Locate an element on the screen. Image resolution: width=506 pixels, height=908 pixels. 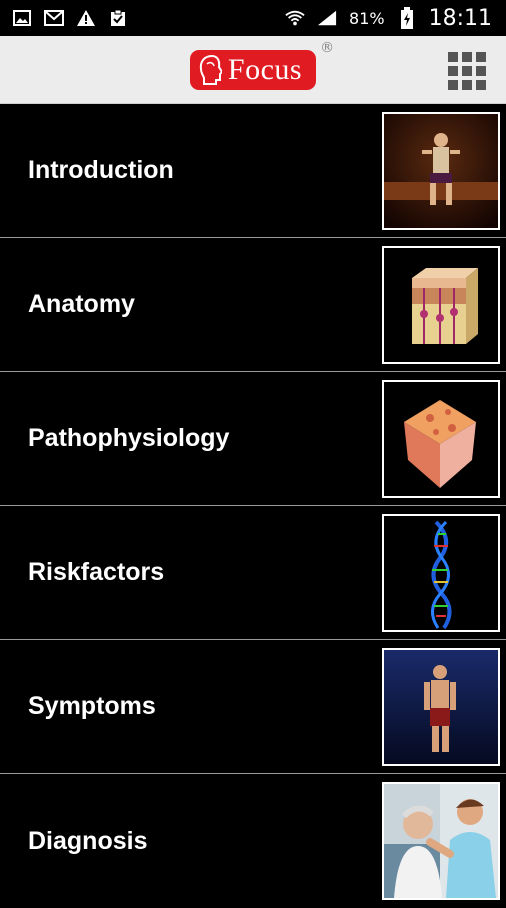
seated-man-thumbnail is located at coordinates (441, 170).